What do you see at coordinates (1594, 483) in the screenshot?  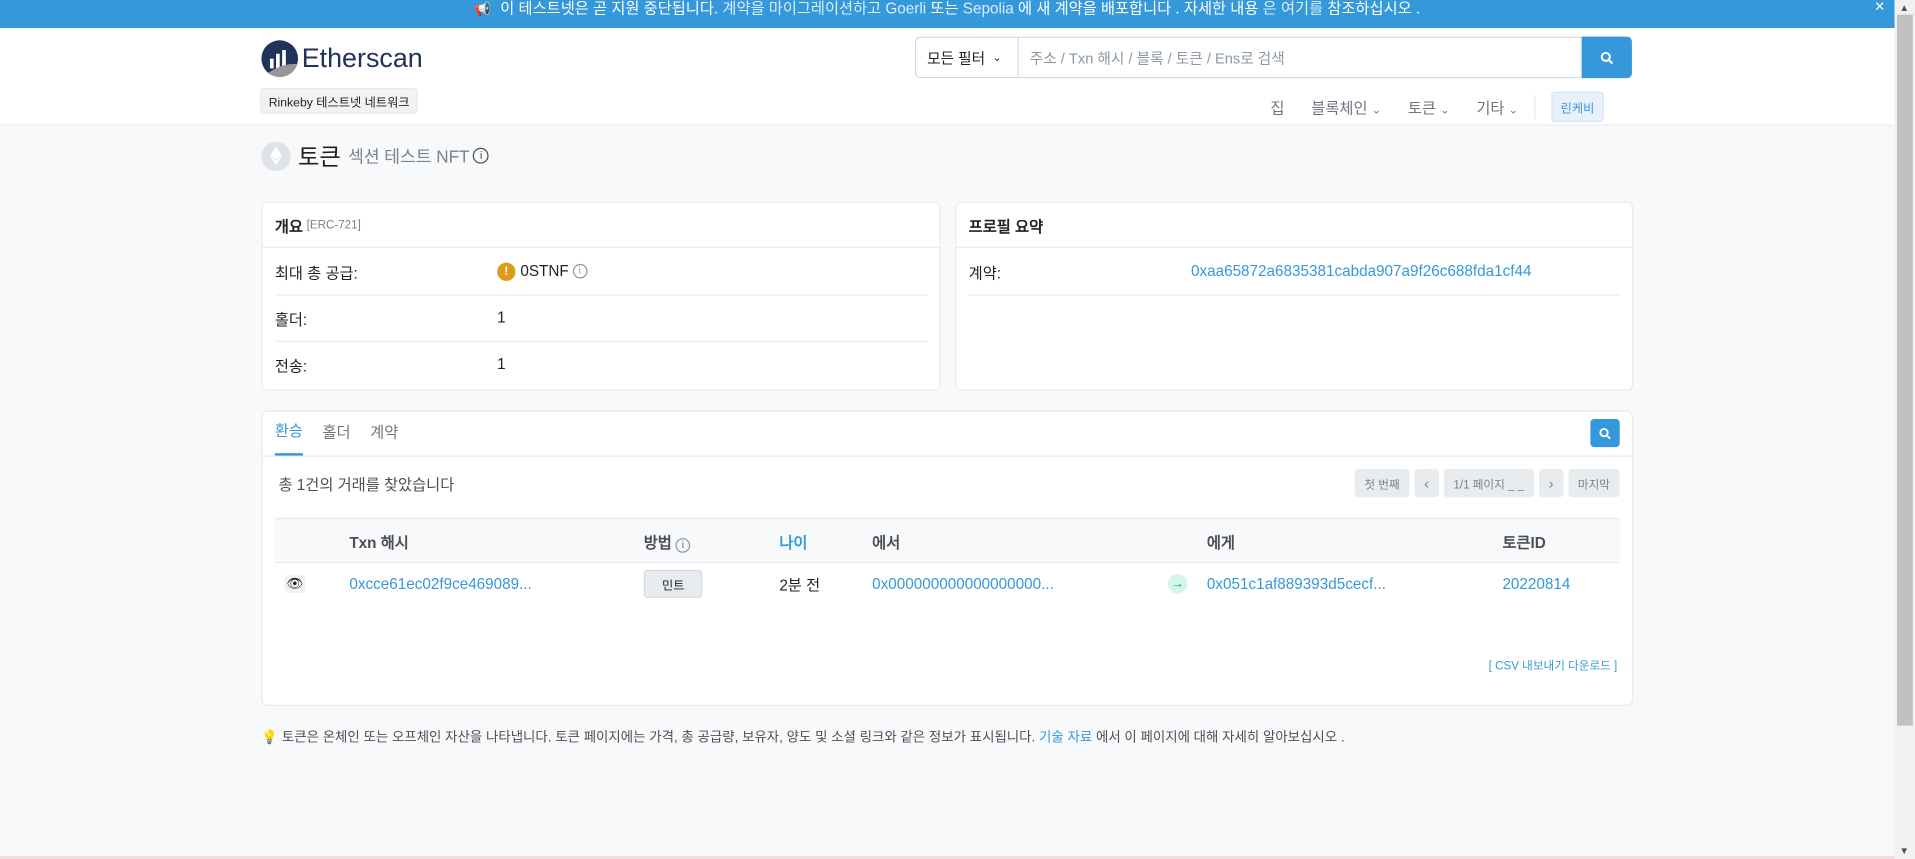 I see `last-page-button: 마지막` at bounding box center [1594, 483].